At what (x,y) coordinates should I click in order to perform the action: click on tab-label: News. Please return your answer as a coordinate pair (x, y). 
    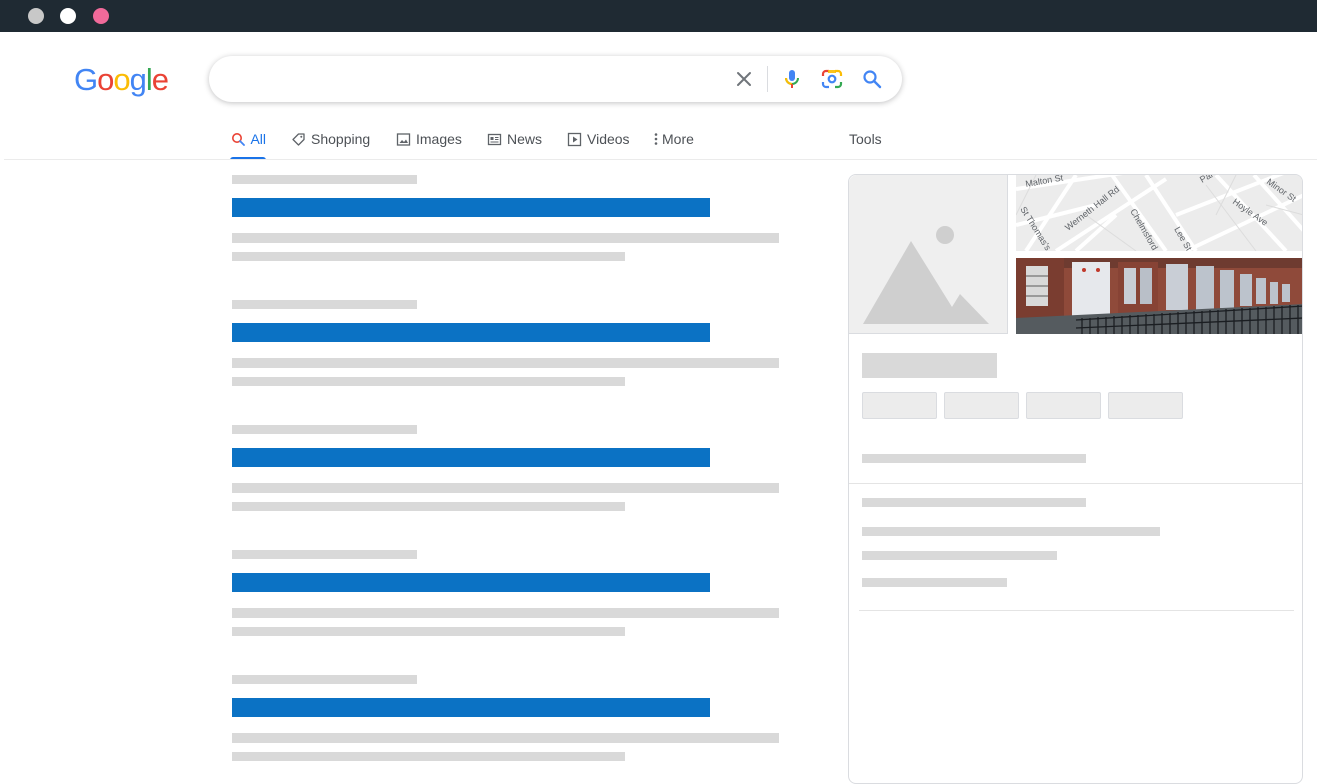
    Looking at the image, I should click on (525, 139).